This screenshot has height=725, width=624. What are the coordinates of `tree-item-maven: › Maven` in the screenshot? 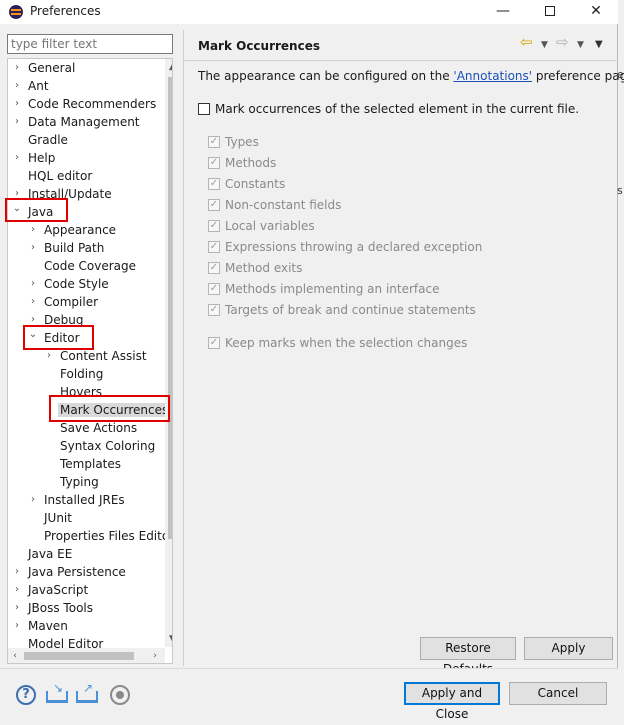 It's located at (40, 626).